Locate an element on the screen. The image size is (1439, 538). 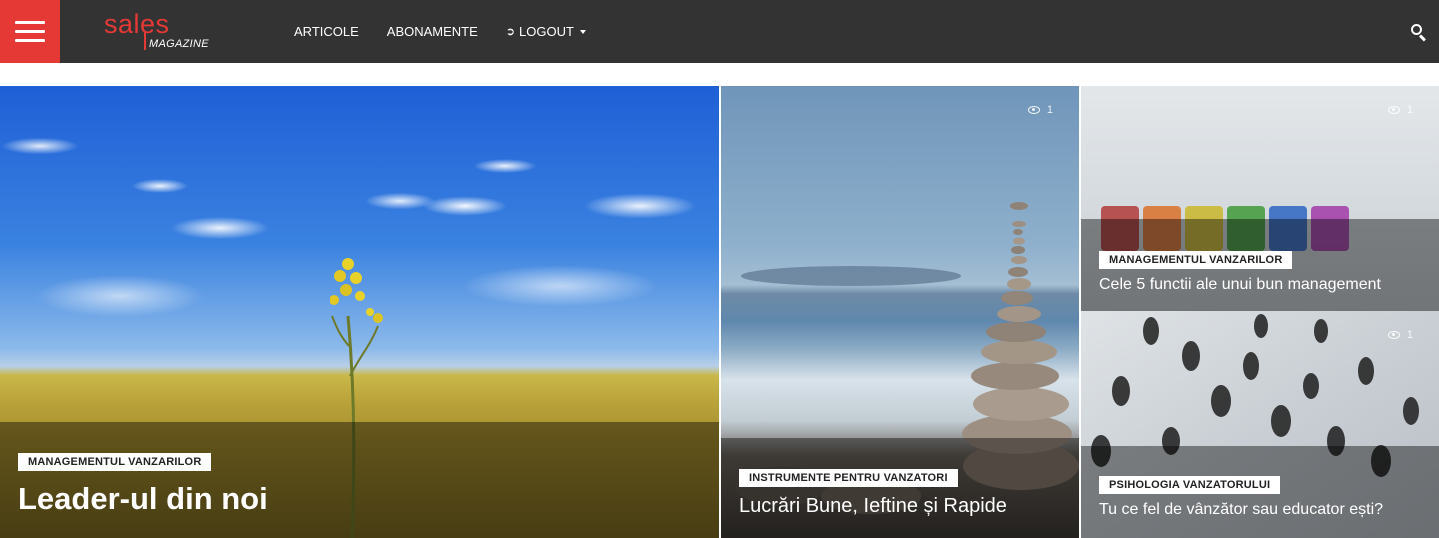
logo-divider is located at coordinates (145, 41).